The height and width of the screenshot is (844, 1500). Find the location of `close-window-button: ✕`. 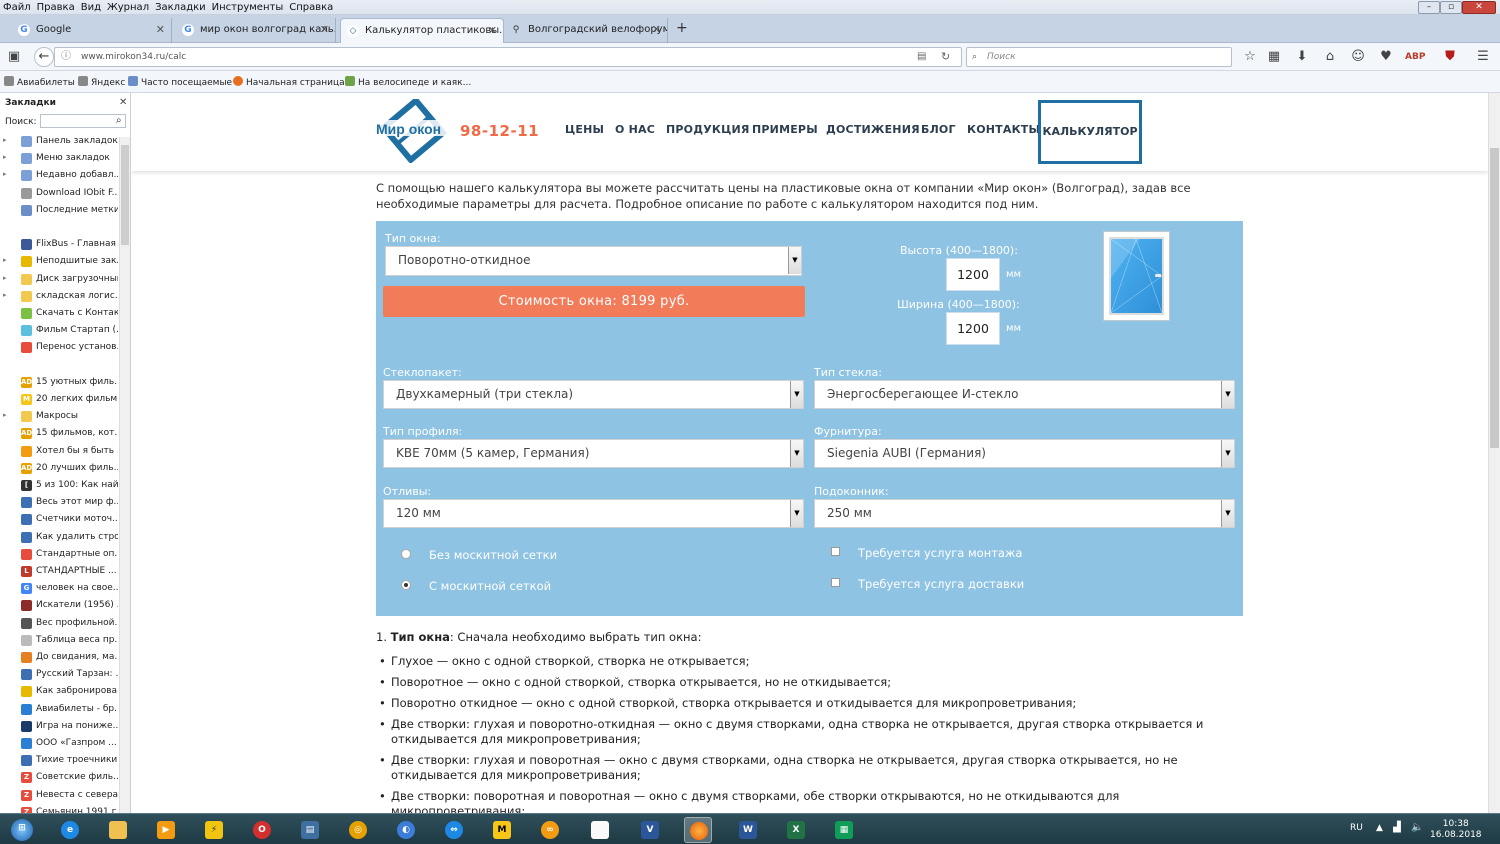

close-window-button: ✕ is located at coordinates (1479, 7).